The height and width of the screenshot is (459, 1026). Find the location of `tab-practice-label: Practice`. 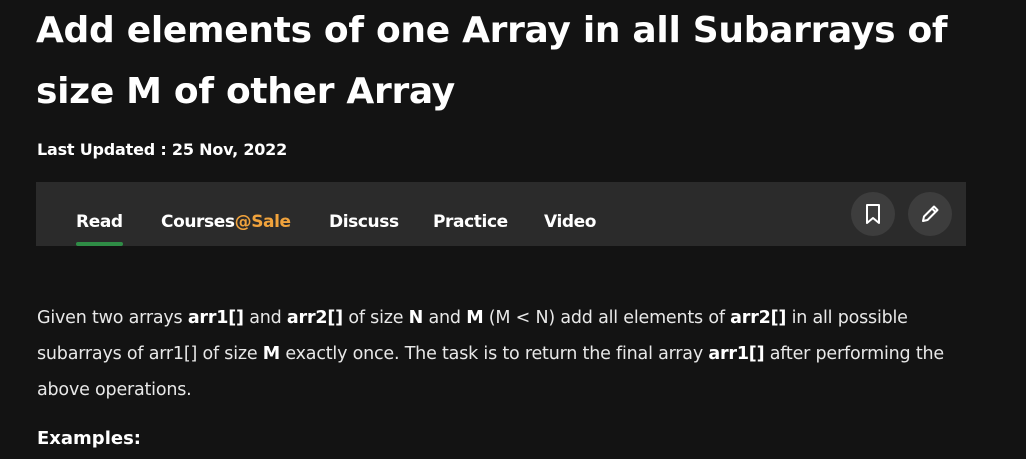

tab-practice-label: Practice is located at coordinates (470, 222).